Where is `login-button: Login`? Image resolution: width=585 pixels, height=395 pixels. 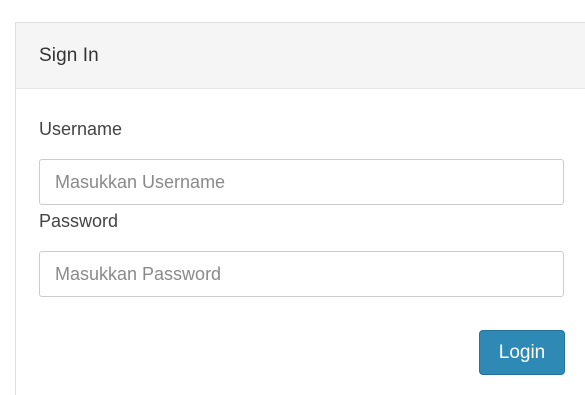
login-button: Login is located at coordinates (522, 352).